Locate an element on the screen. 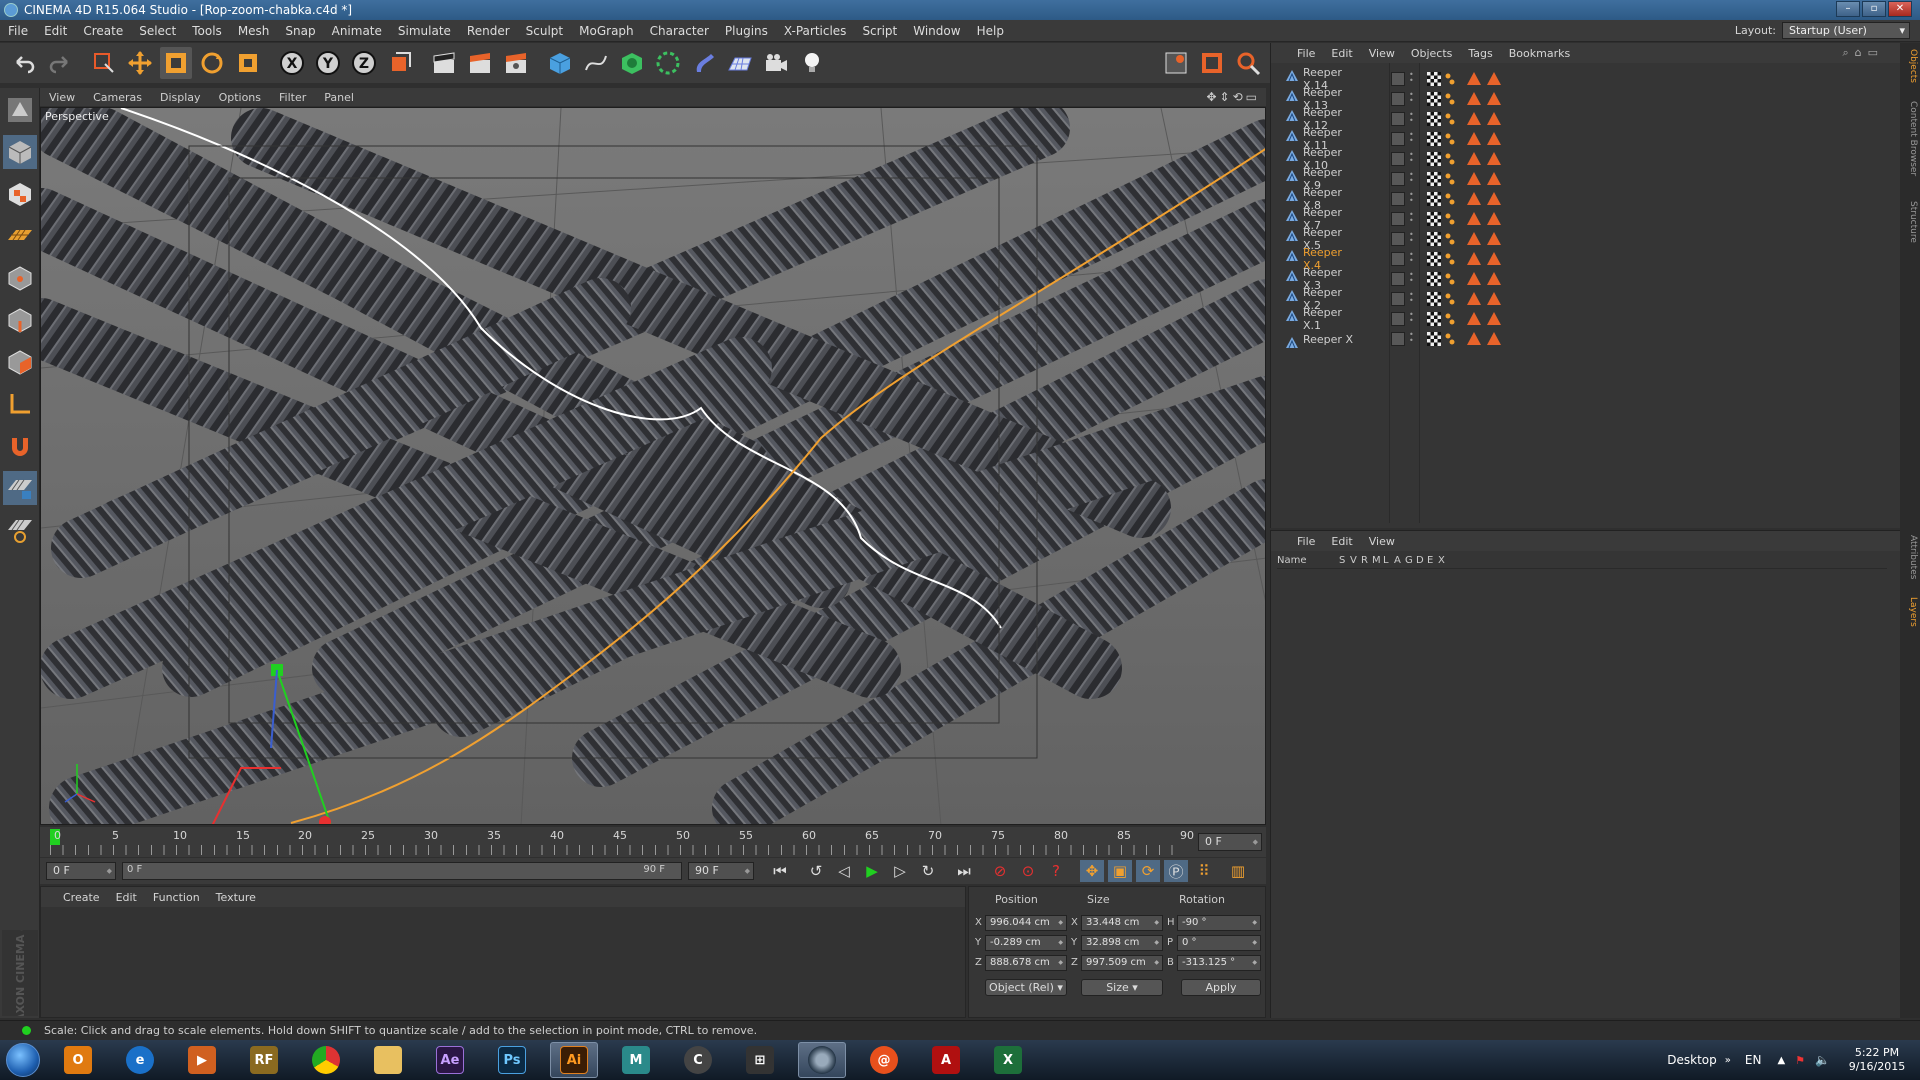 The height and width of the screenshot is (1080, 1920). taskbar-media-player: ▶ is located at coordinates (202, 1060).